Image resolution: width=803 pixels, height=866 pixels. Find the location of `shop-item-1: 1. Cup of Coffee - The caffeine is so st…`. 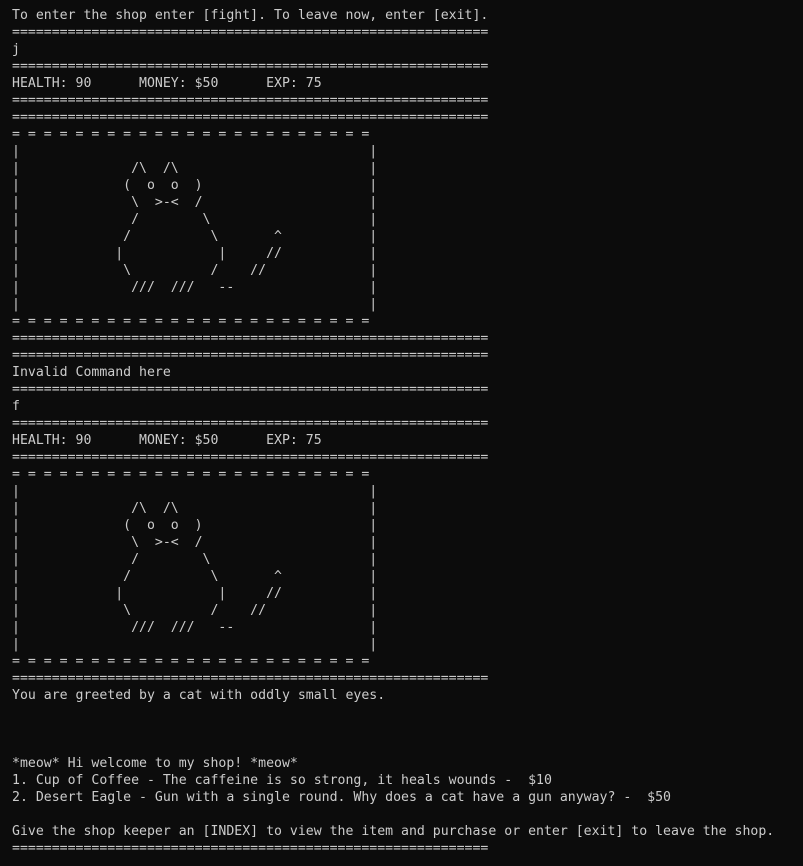

shop-item-1: 1. Cup of Coffee - The caffeine is so st… is located at coordinates (282, 780).